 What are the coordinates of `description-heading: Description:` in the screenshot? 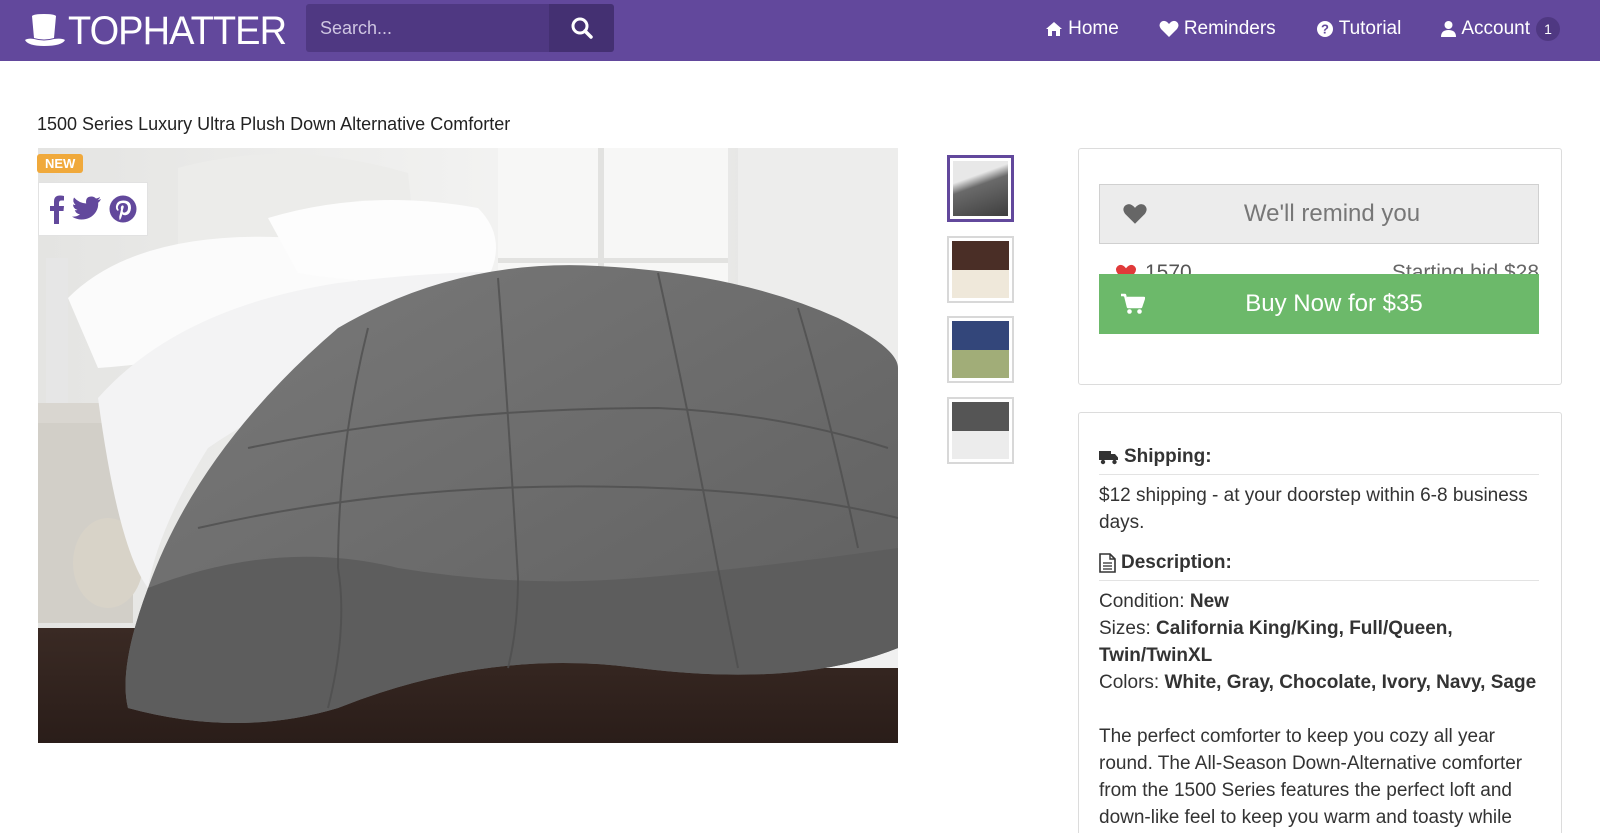 It's located at (1319, 566).